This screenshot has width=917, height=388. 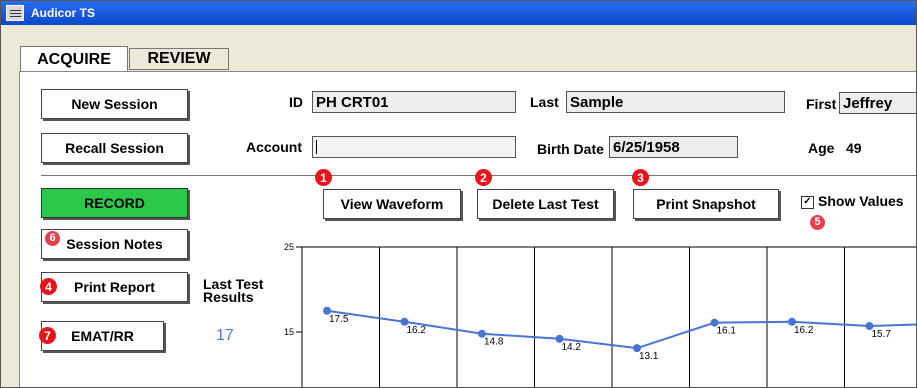 I want to click on window-title: Audicor TS, so click(x=63, y=13).